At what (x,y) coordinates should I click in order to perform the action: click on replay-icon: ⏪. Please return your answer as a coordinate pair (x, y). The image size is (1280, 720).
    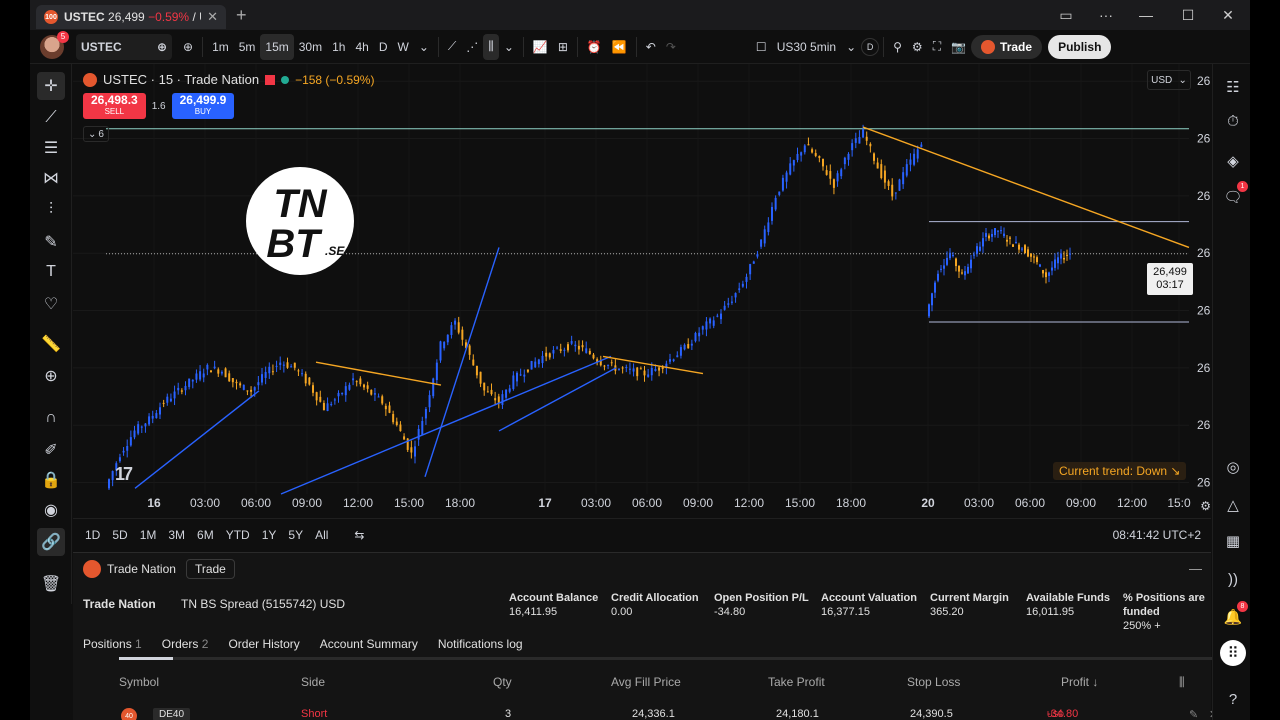
    Looking at the image, I should click on (619, 47).